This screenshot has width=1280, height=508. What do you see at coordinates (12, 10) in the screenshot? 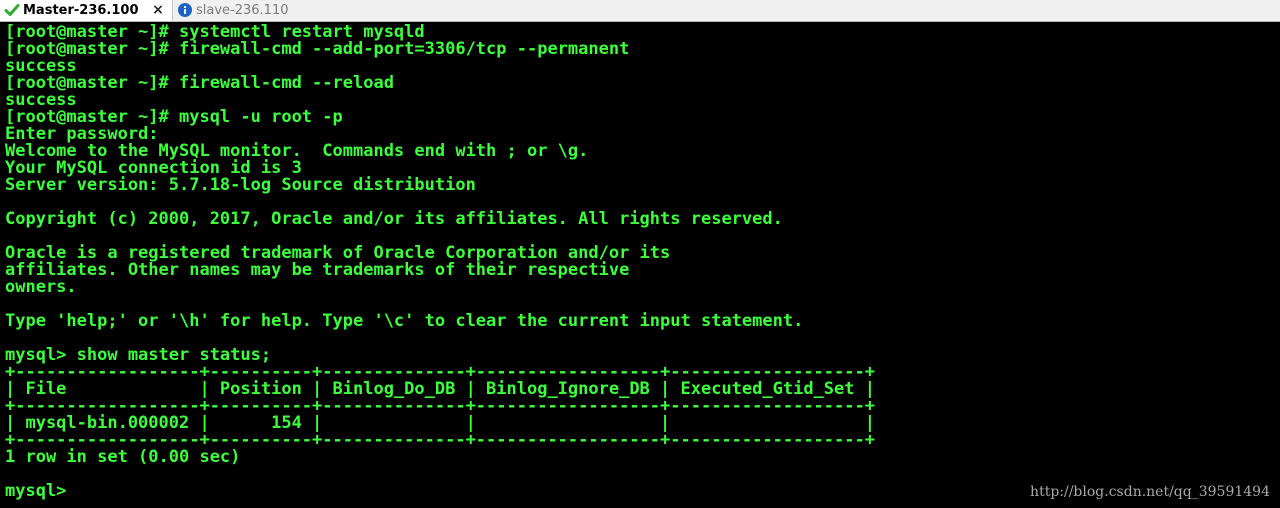
I see `check-icon` at bounding box center [12, 10].